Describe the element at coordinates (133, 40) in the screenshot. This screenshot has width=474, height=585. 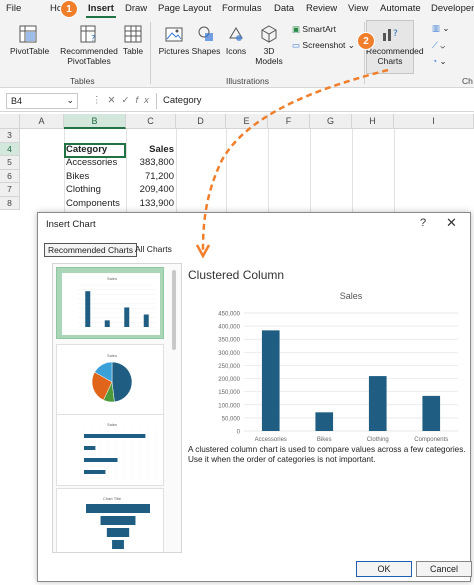
I see `table-button: Table` at that location.